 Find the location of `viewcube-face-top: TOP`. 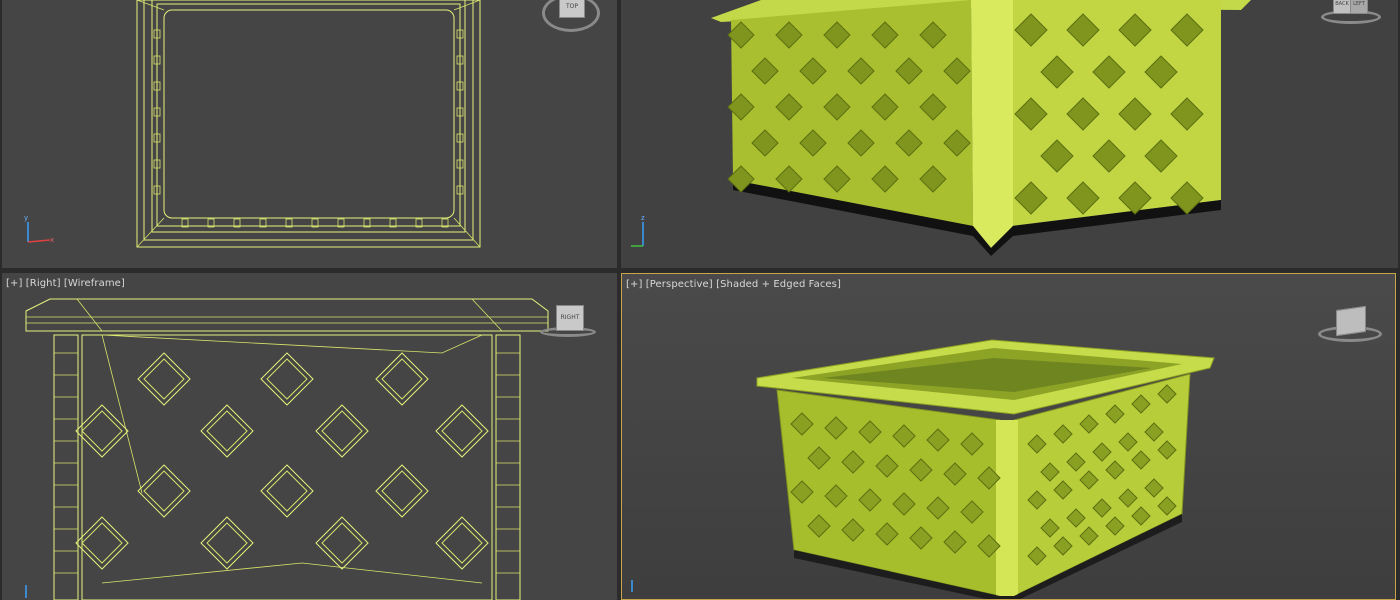

viewcube-face-top: TOP is located at coordinates (572, 9).